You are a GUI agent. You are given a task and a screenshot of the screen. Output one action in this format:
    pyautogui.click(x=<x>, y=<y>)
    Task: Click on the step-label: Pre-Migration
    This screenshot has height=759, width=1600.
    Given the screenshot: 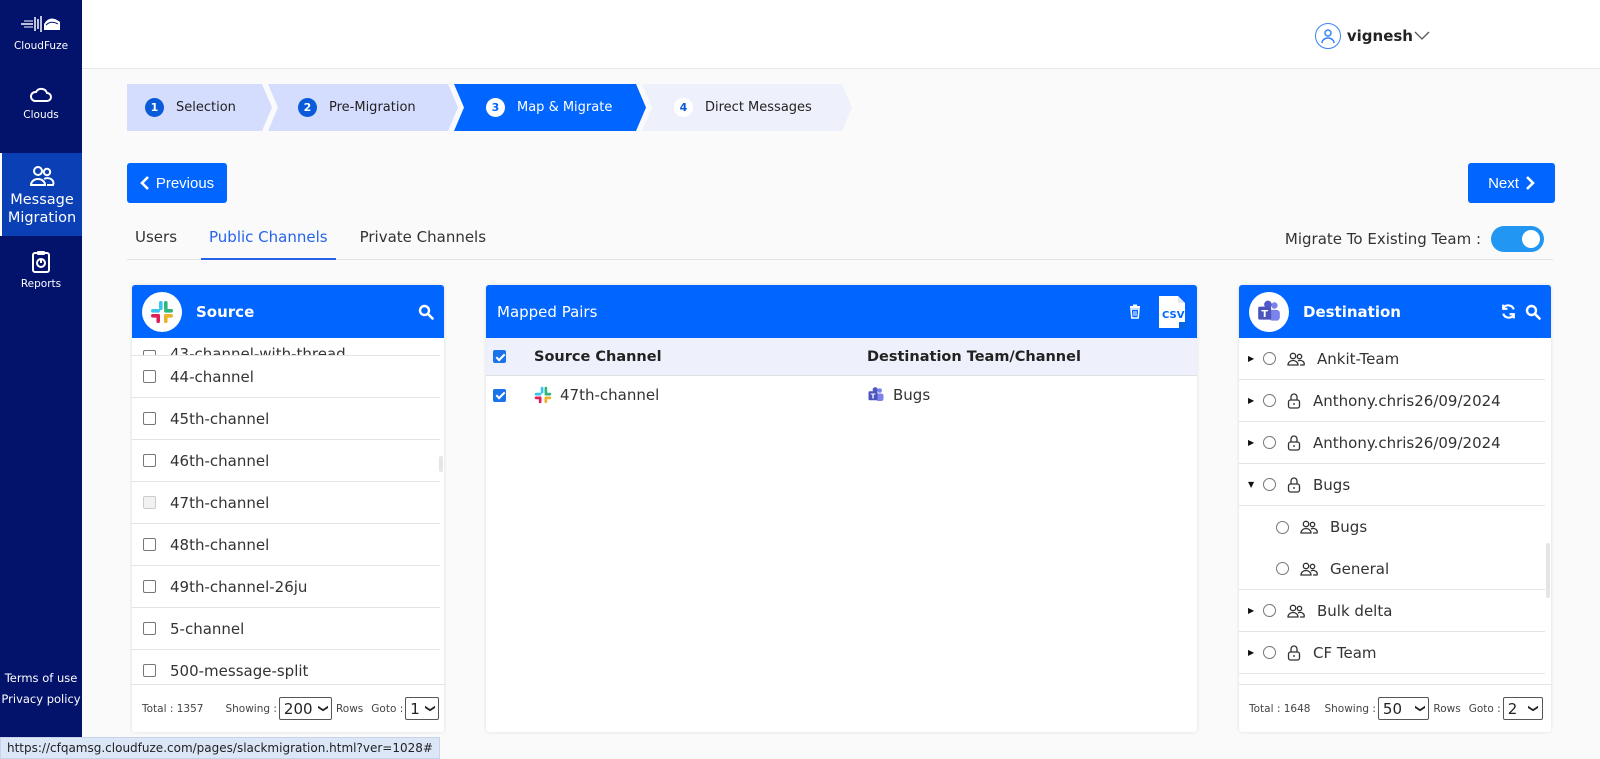 What is the action you would take?
    pyautogui.click(x=372, y=107)
    